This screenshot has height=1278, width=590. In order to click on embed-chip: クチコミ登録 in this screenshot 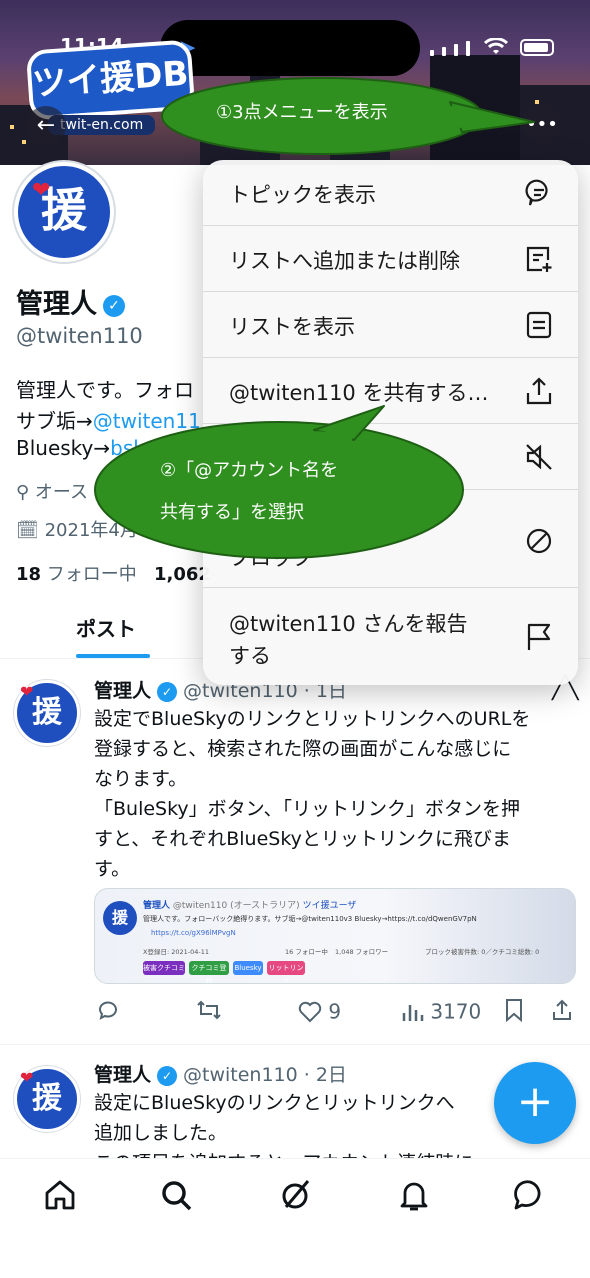, I will do `click(209, 972)`.